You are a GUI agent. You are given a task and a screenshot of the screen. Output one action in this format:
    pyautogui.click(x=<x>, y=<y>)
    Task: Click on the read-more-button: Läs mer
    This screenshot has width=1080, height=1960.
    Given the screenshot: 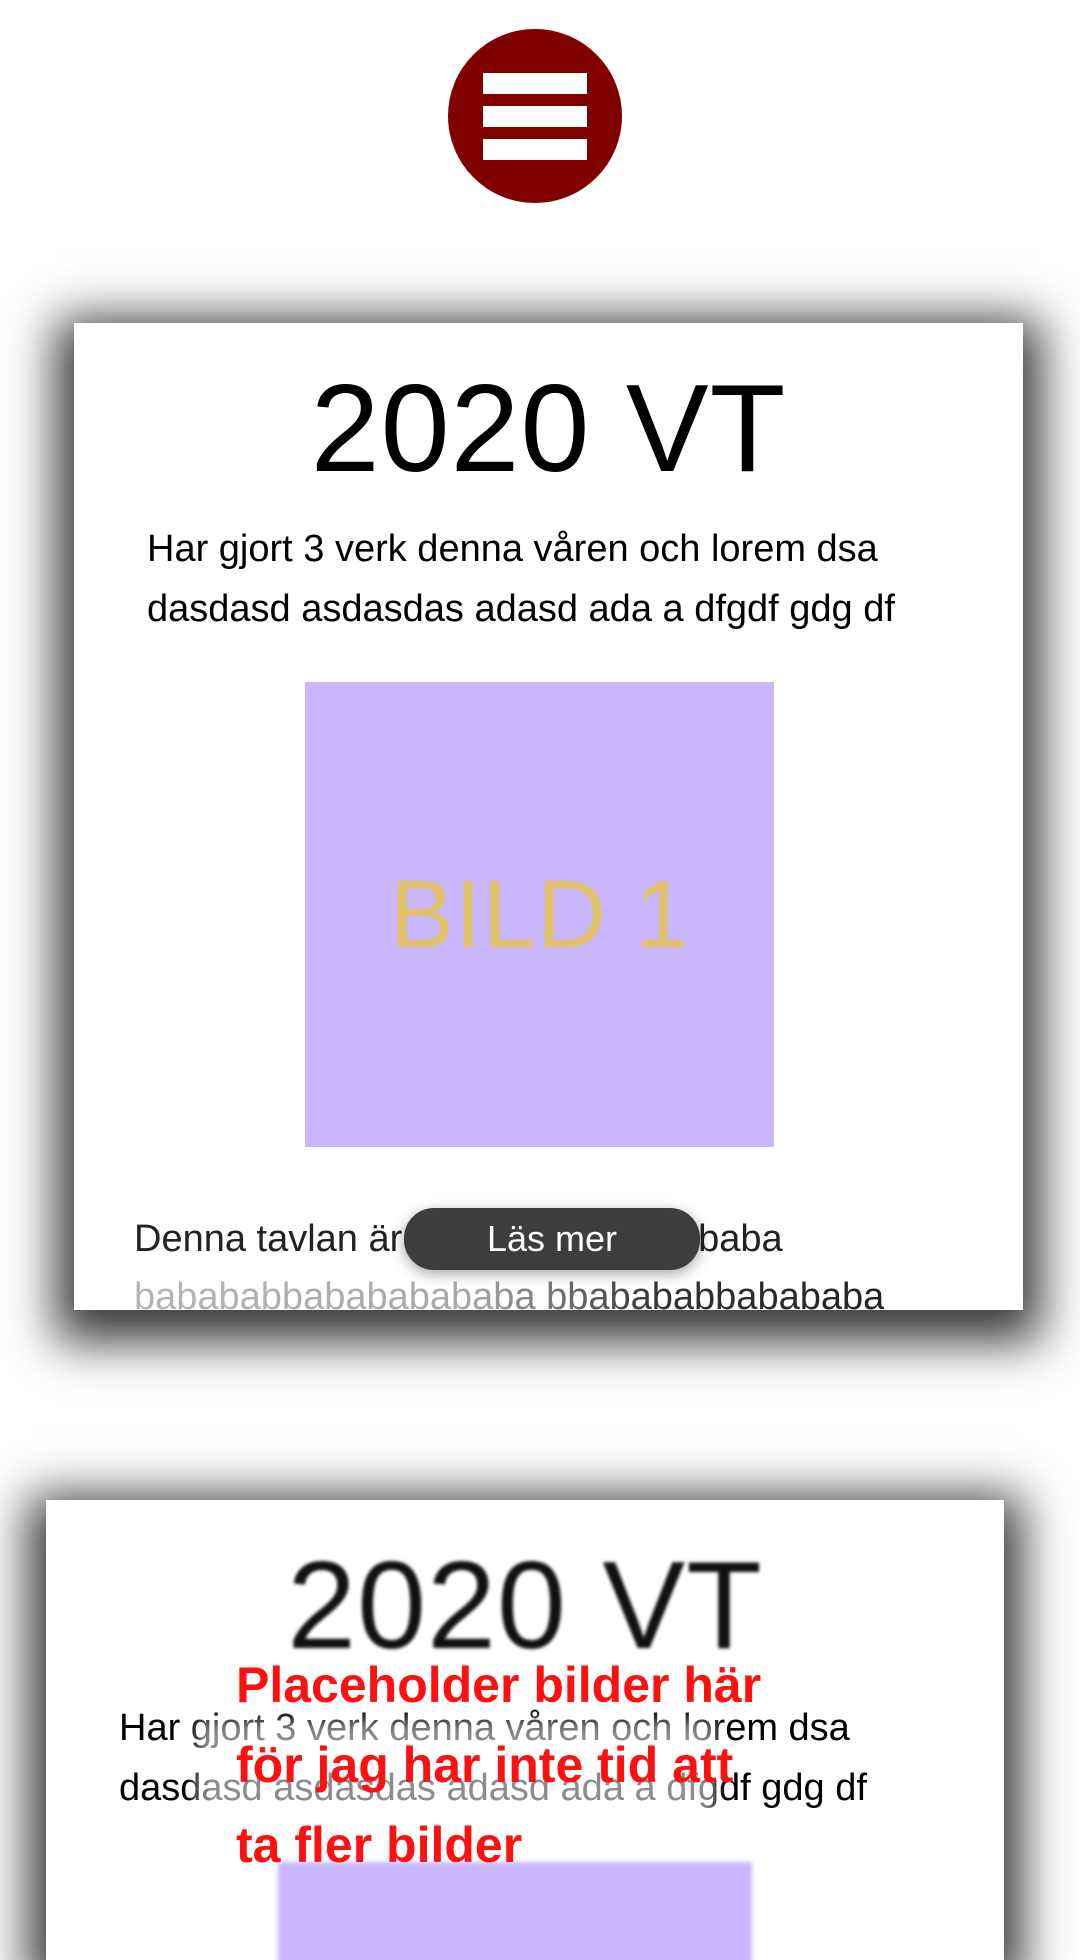 What is the action you would take?
    pyautogui.click(x=552, y=1239)
    